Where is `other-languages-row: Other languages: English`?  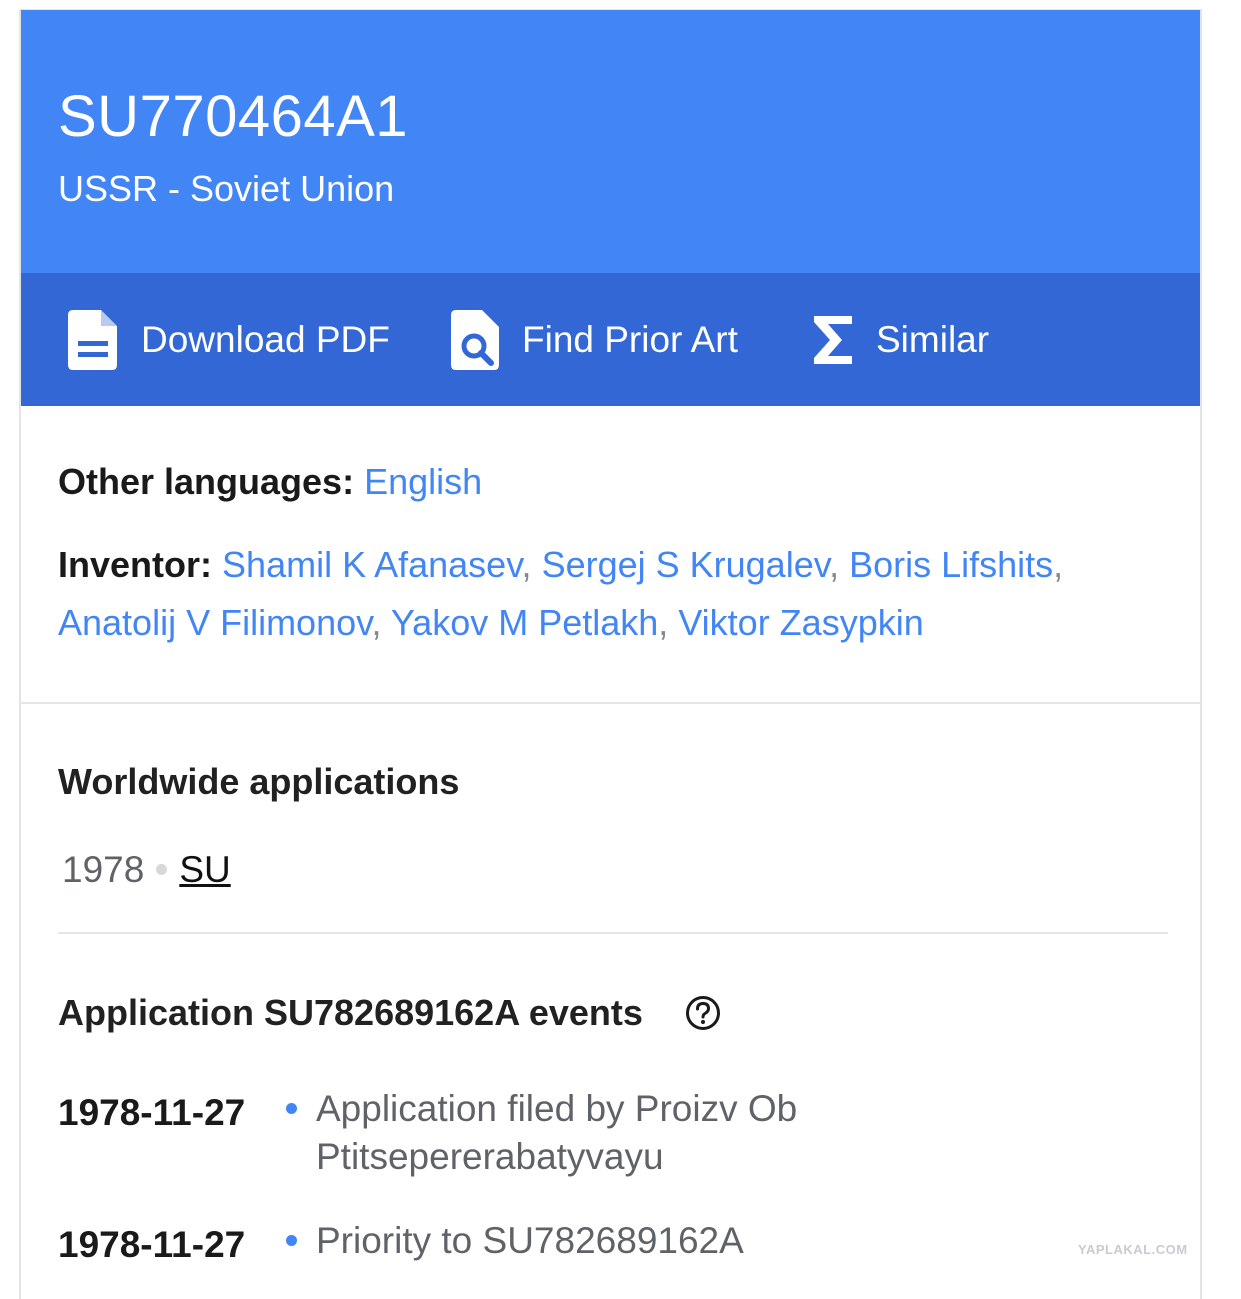
other-languages-row: Other languages: English is located at coordinates (270, 482).